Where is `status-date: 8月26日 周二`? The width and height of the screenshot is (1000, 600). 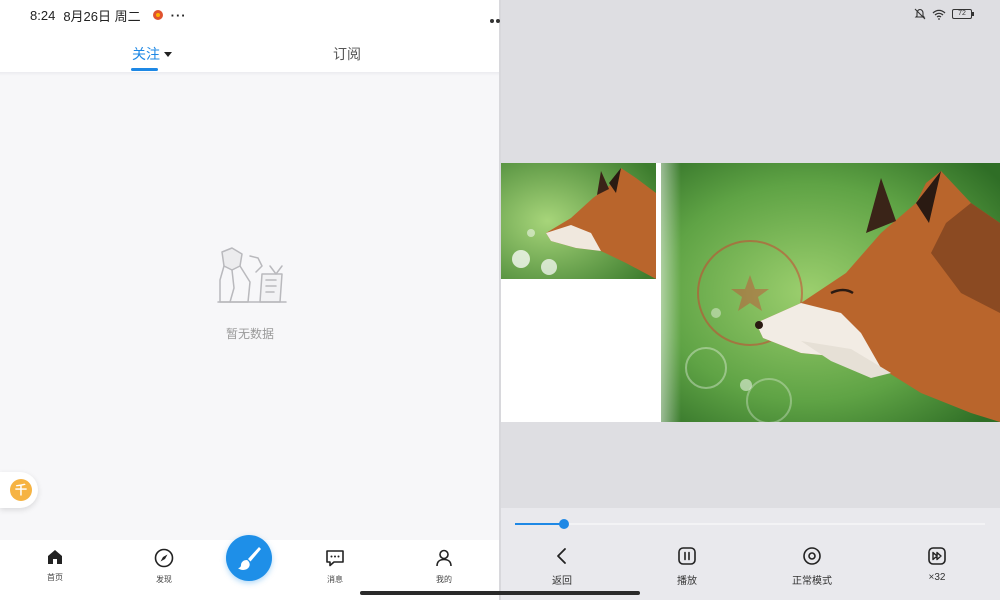
status-date: 8月26日 周二 is located at coordinates (102, 16).